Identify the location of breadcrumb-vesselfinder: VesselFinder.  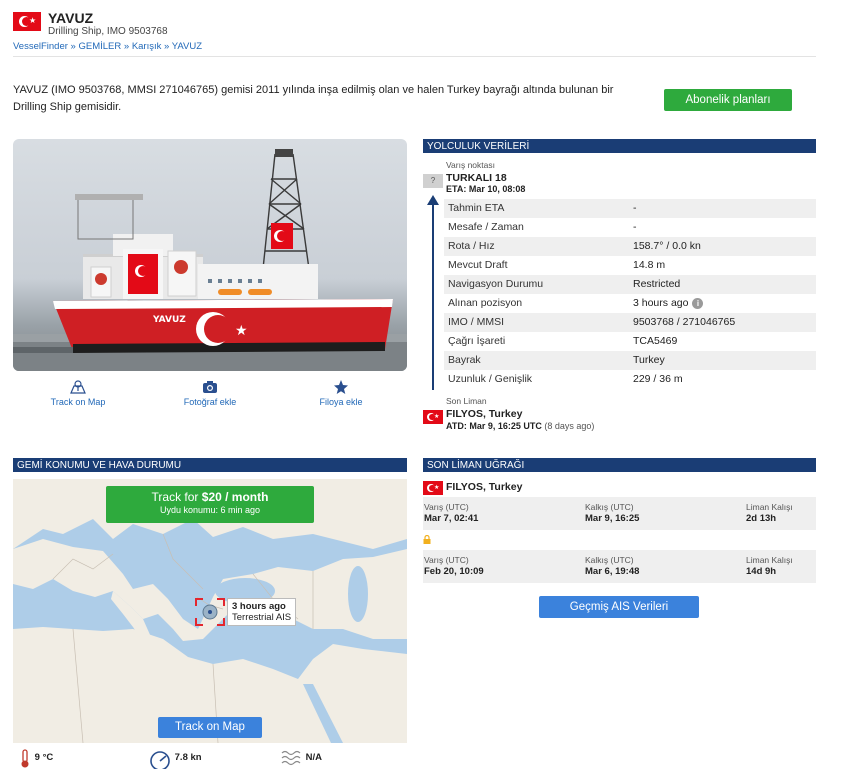
(40, 46).